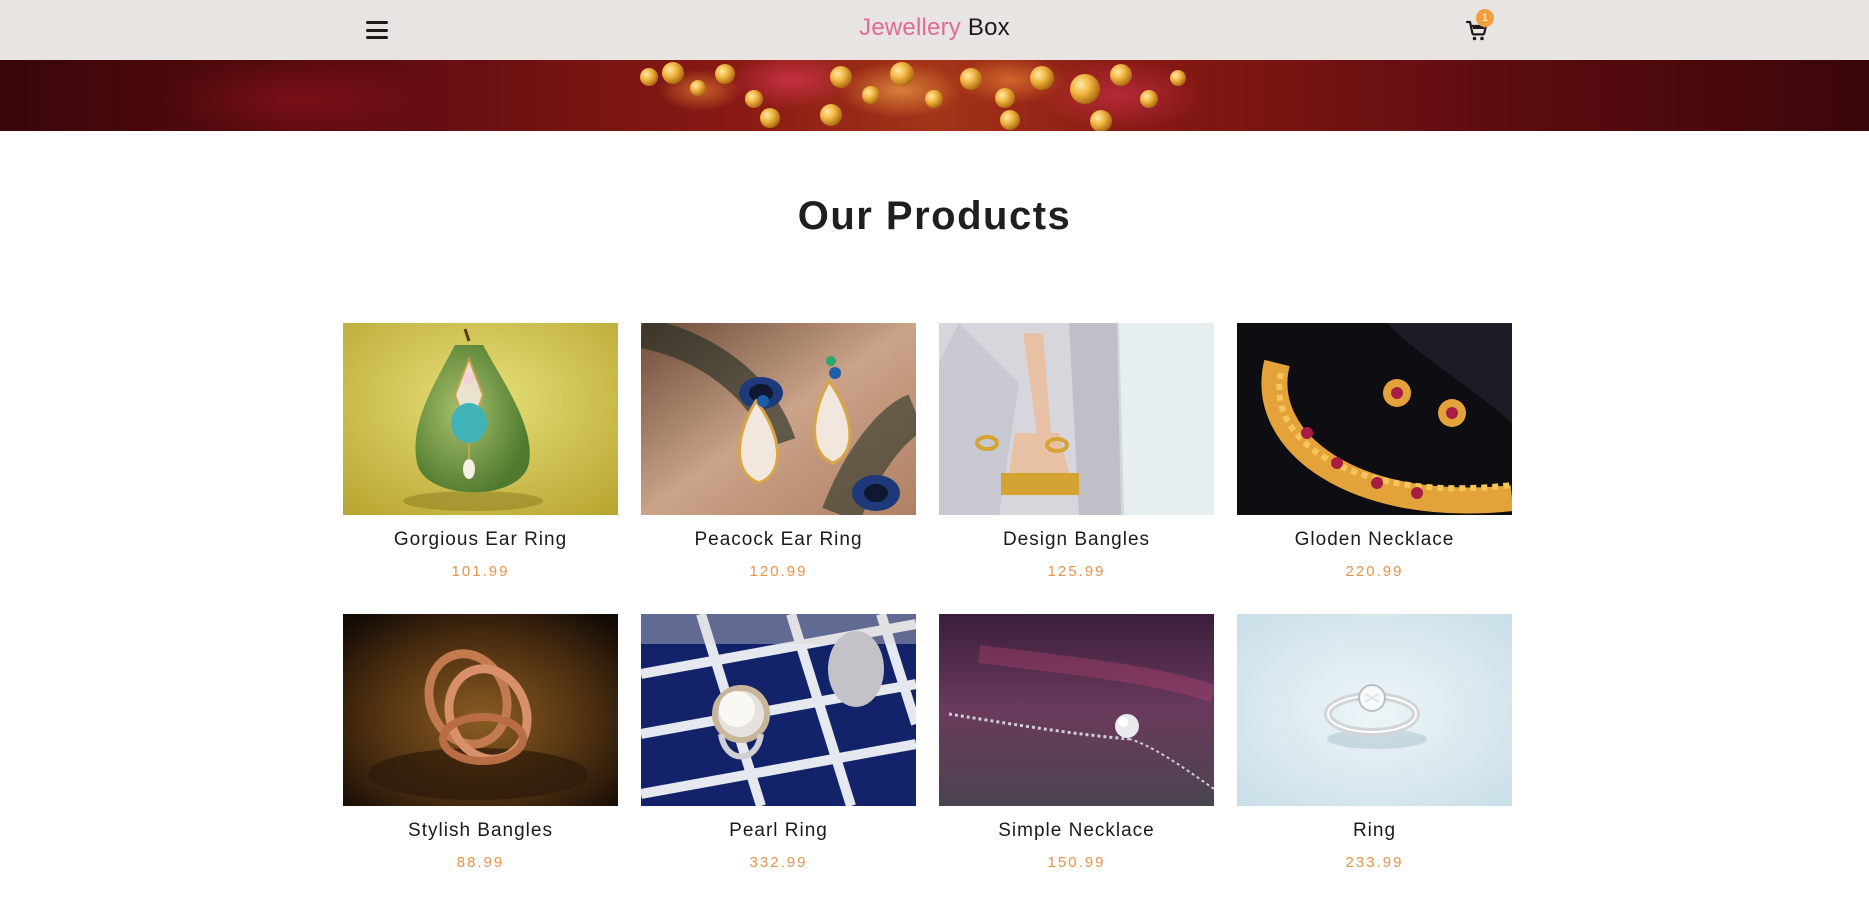  Describe the element at coordinates (1076, 710) in the screenshot. I see `simple-necklace-image` at that location.